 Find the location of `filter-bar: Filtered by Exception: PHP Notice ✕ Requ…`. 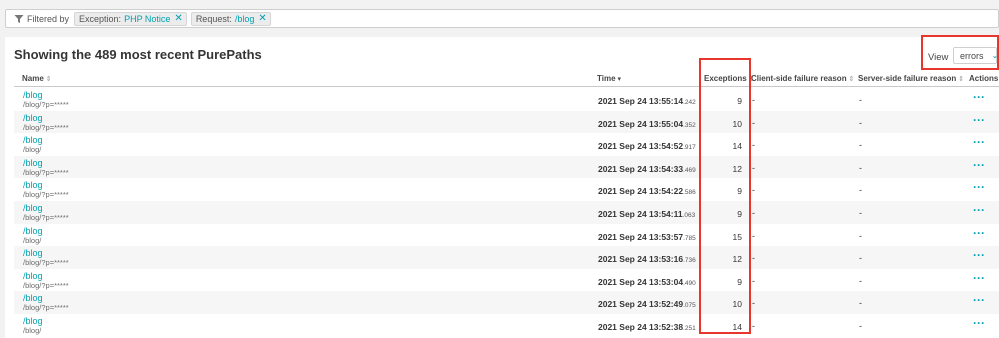

filter-bar: Filtered by Exception: PHP Notice ✕ Requ… is located at coordinates (502, 18).